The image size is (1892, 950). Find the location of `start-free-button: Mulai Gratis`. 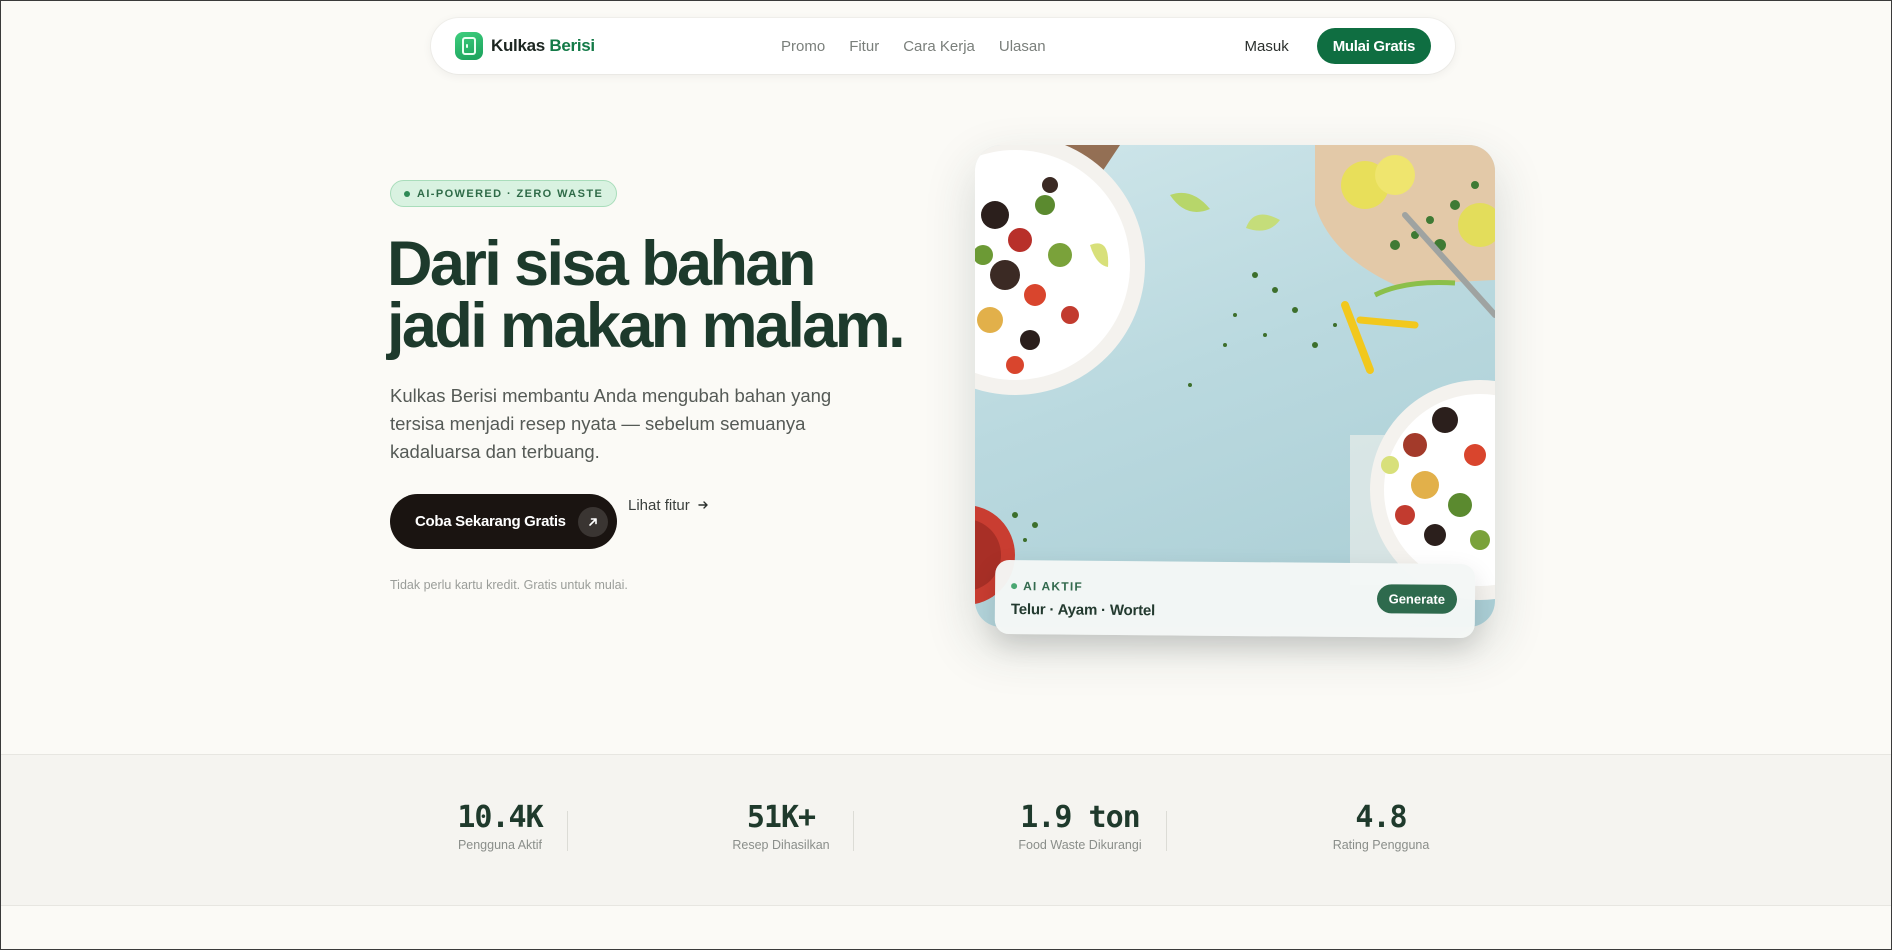

start-free-button: Mulai Gratis is located at coordinates (1373, 46).